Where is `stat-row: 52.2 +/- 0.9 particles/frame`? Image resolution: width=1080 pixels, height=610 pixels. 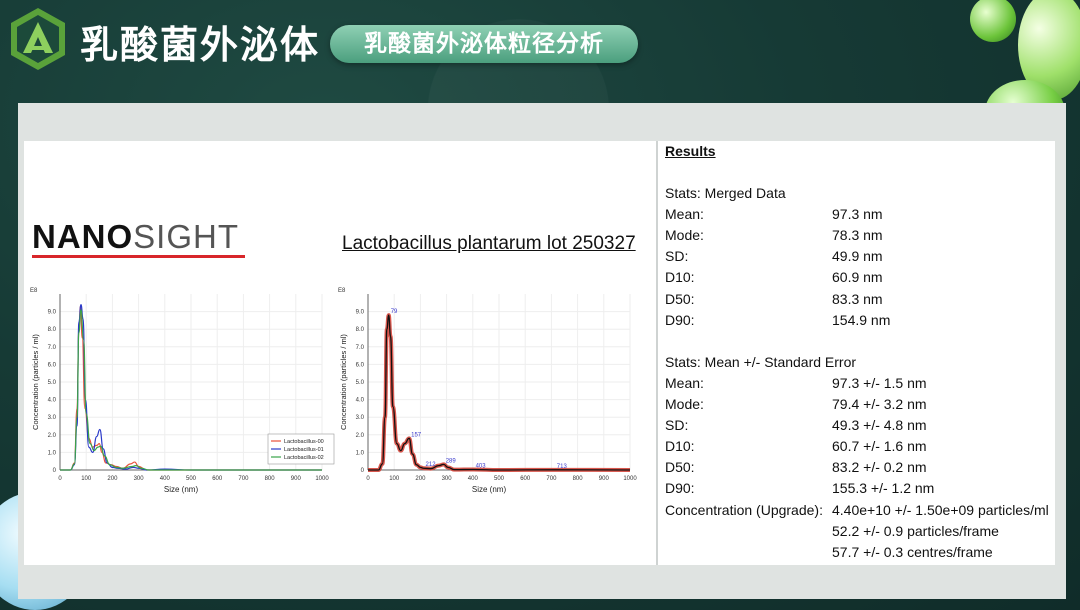 stat-row: 52.2 +/- 0.9 particles/frame is located at coordinates (860, 531).